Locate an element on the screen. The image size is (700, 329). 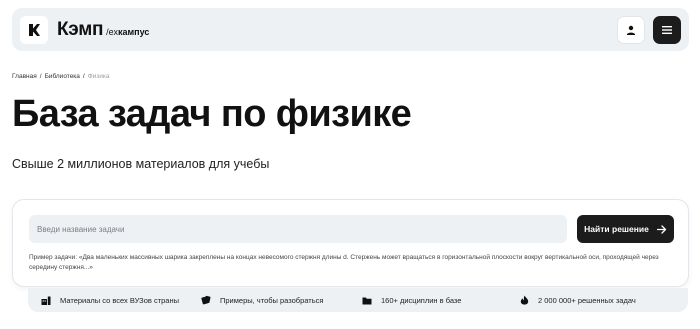
page-subtitle: Свыше 2 миллионов материалов для учебы is located at coordinates (141, 164).